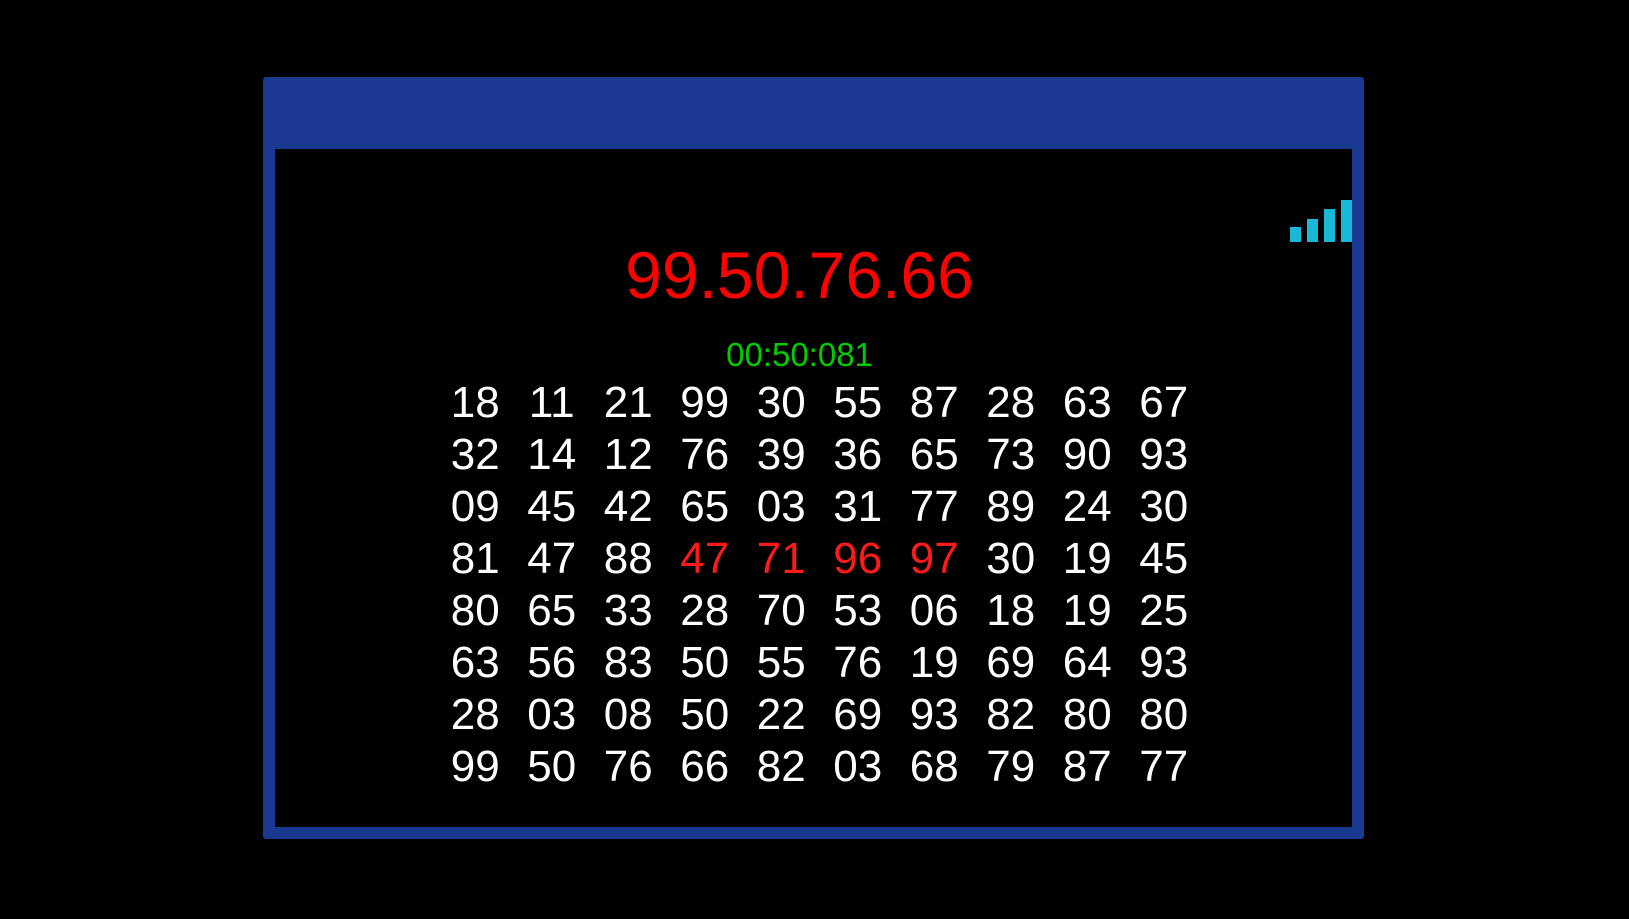 Image resolution: width=1629 pixels, height=919 pixels. Describe the element at coordinates (552, 455) in the screenshot. I see `grid-cell: 14` at that location.